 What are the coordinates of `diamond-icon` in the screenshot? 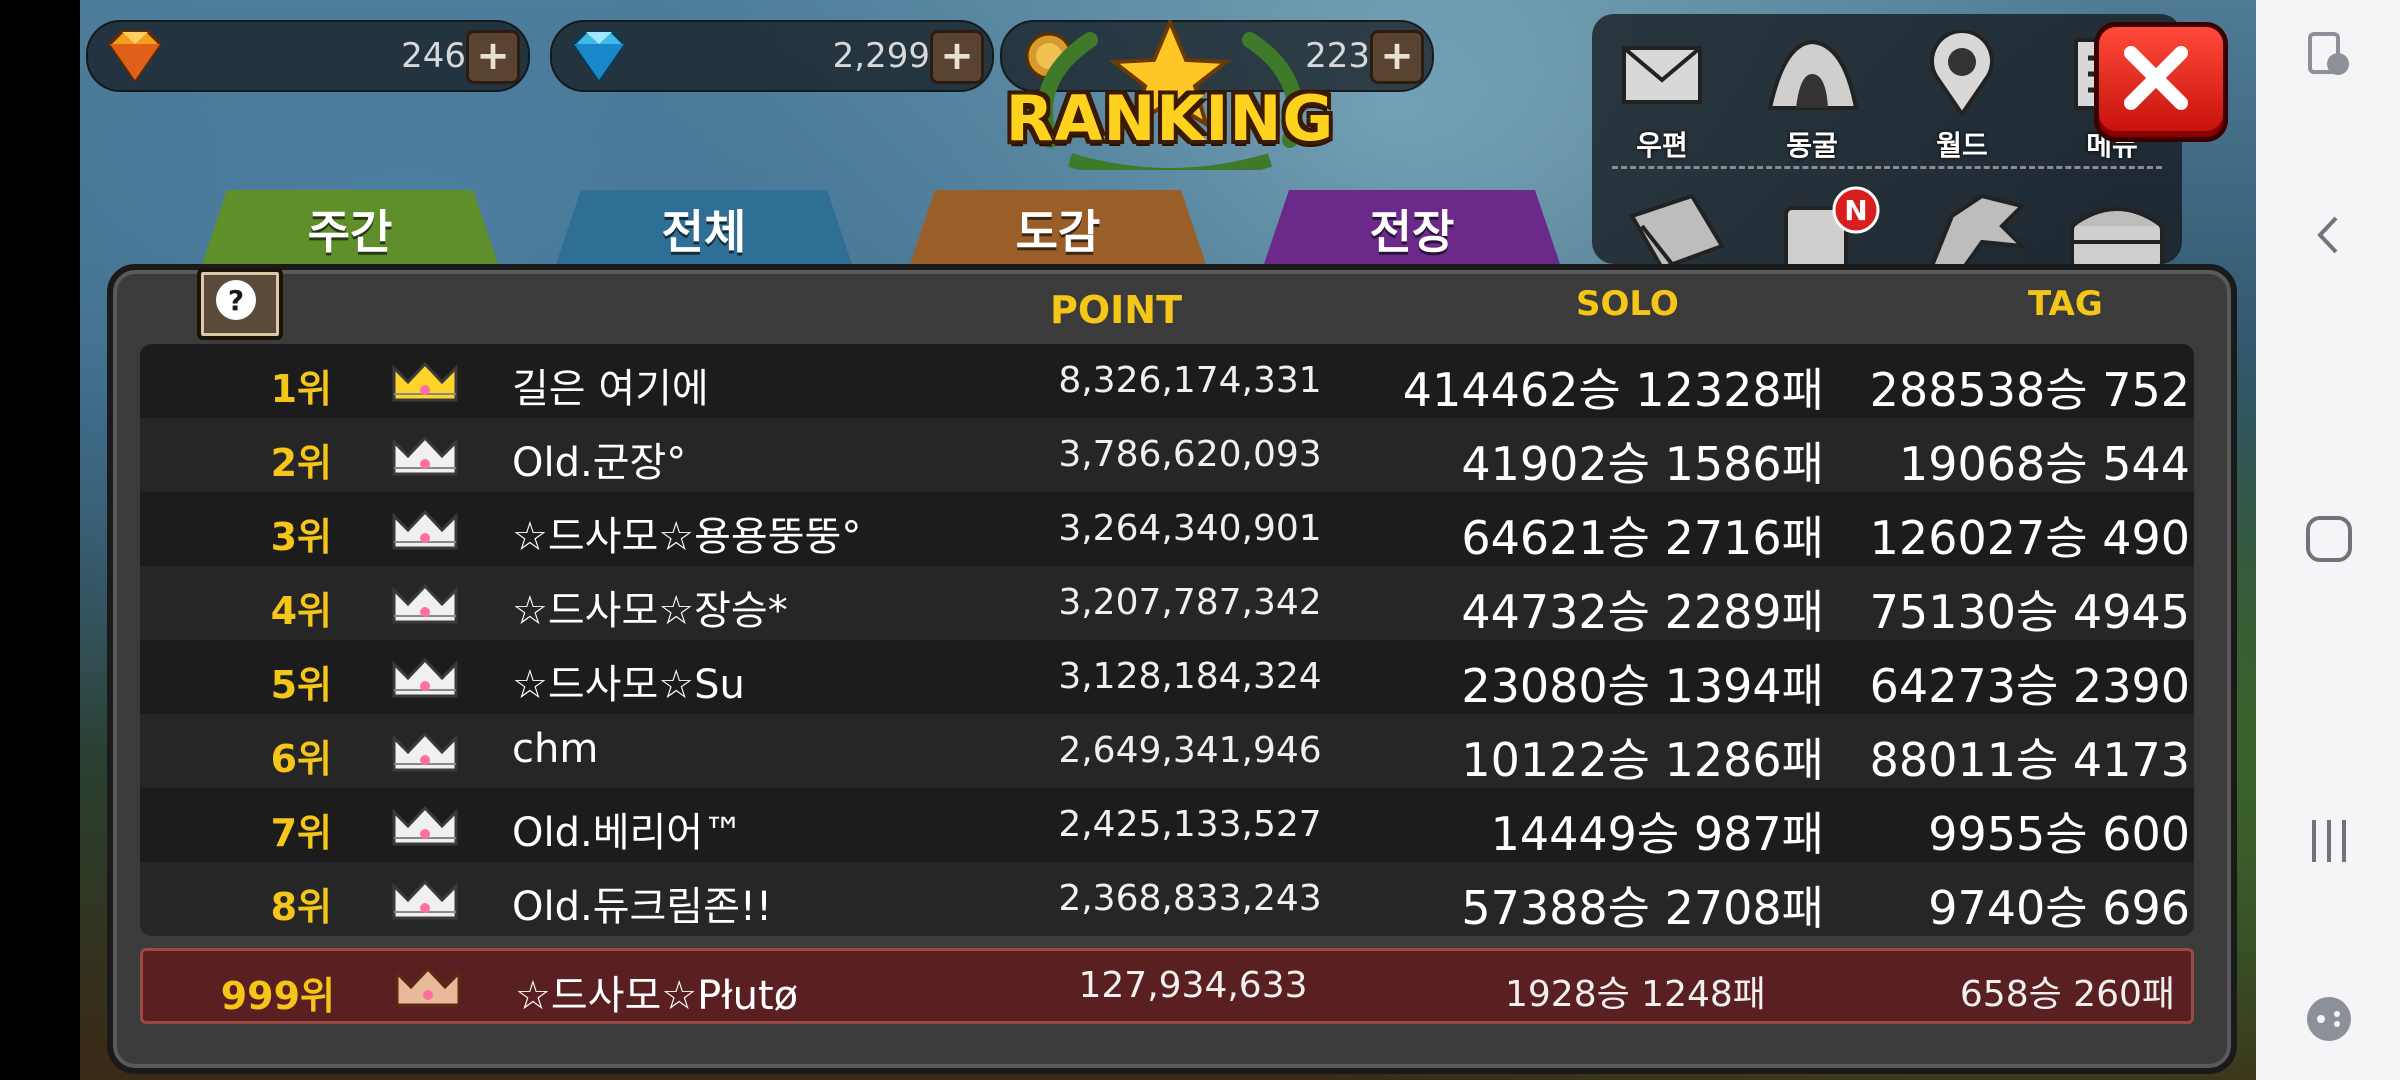 It's located at (599, 56).